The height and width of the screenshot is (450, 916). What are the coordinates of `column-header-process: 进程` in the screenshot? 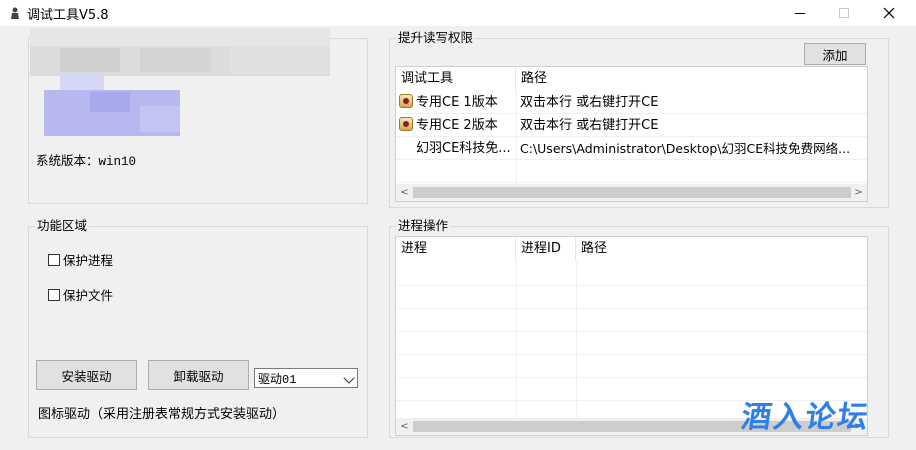 It's located at (456, 249).